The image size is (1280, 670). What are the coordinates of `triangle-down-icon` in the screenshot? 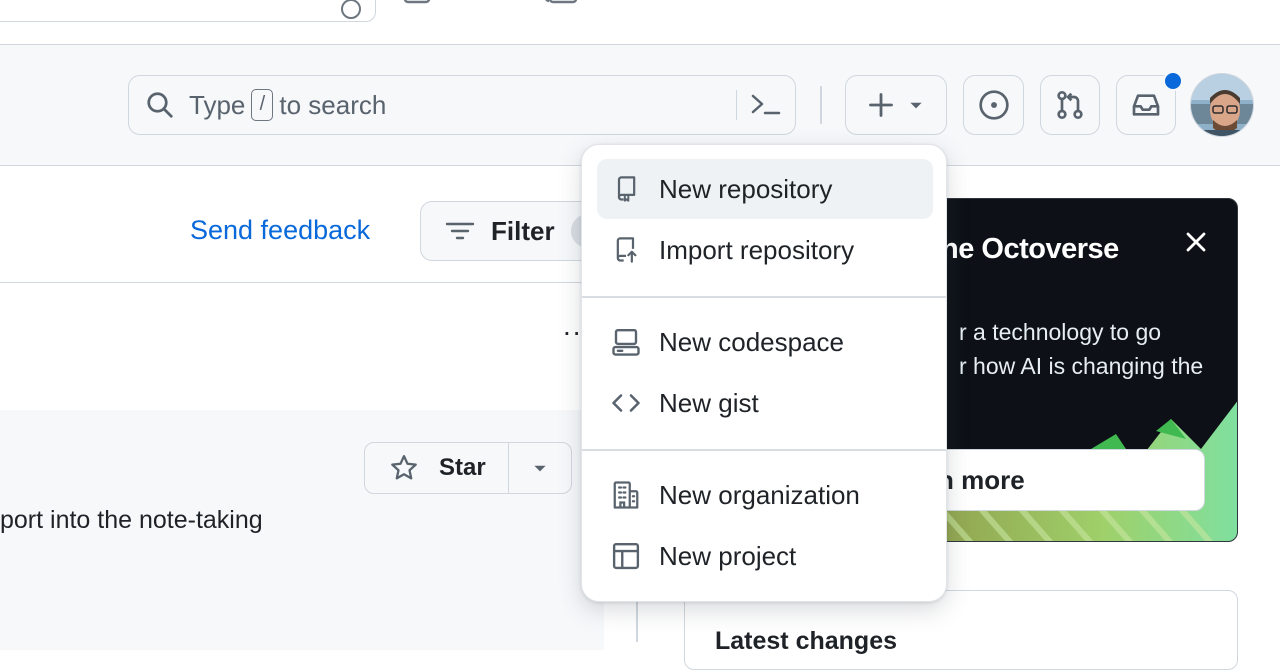 It's located at (540, 468).